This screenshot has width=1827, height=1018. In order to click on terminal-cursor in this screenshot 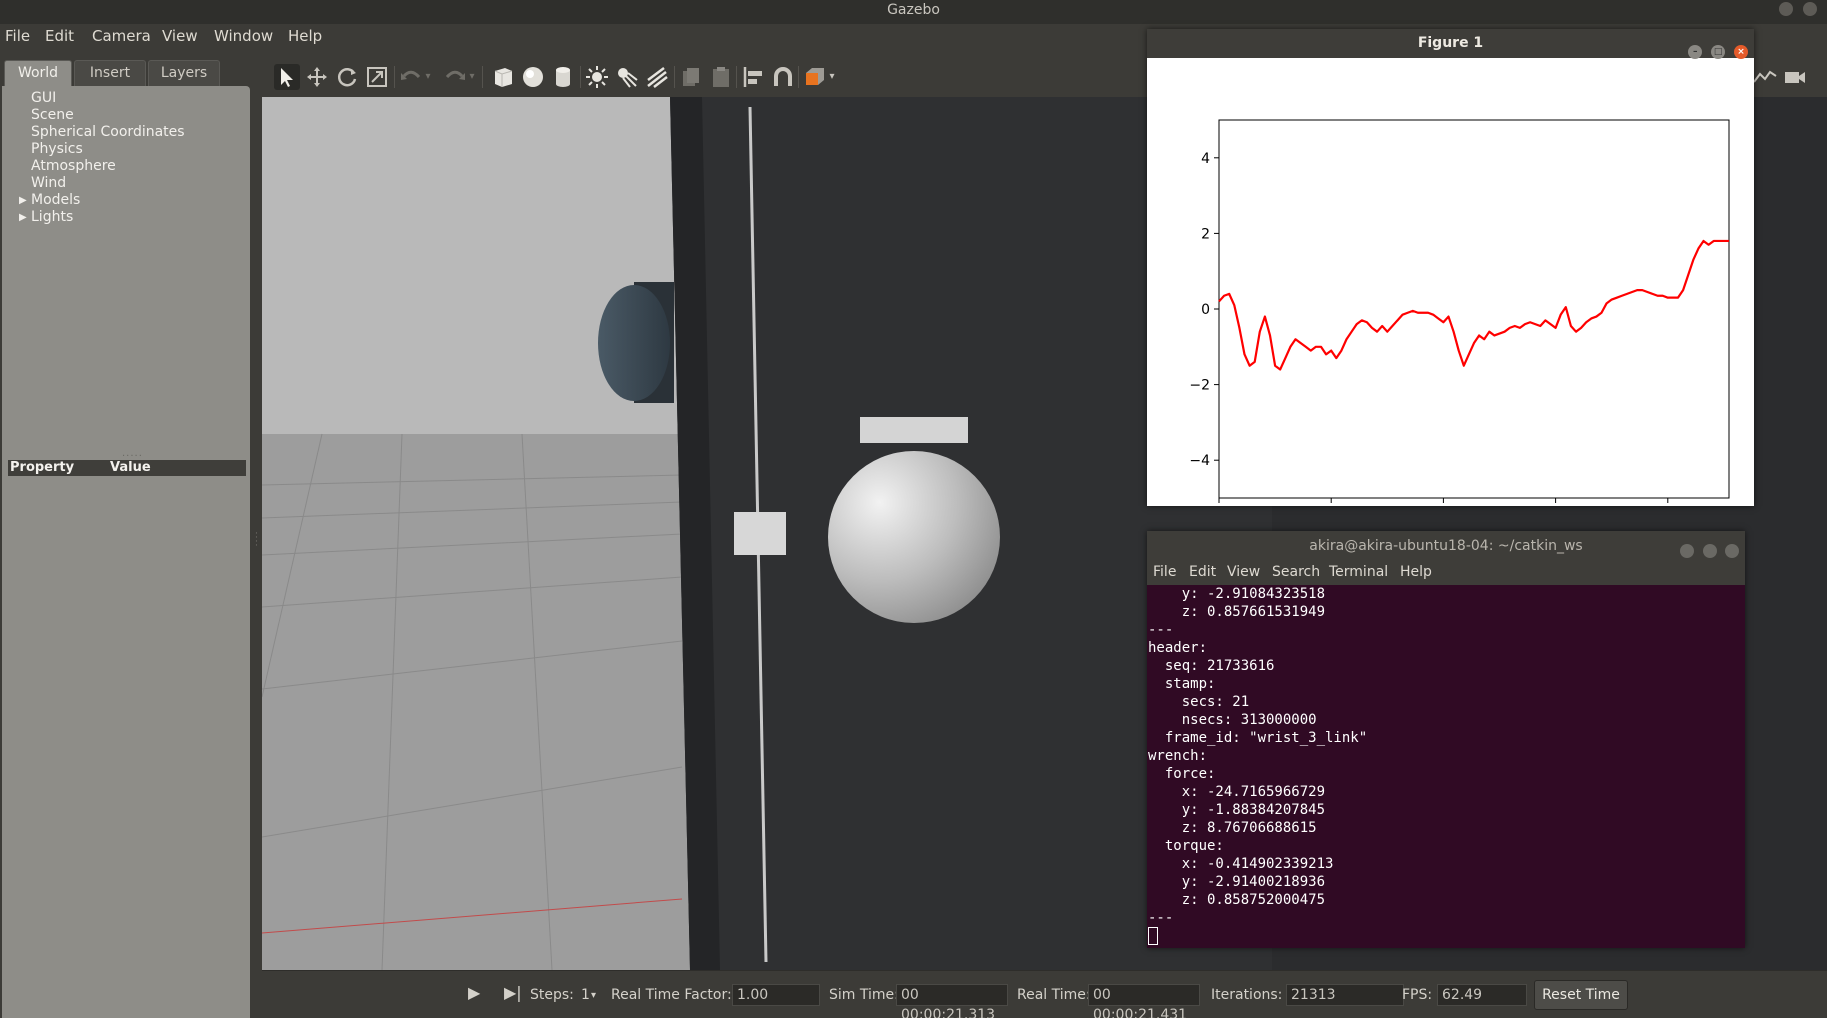, I will do `click(1153, 936)`.